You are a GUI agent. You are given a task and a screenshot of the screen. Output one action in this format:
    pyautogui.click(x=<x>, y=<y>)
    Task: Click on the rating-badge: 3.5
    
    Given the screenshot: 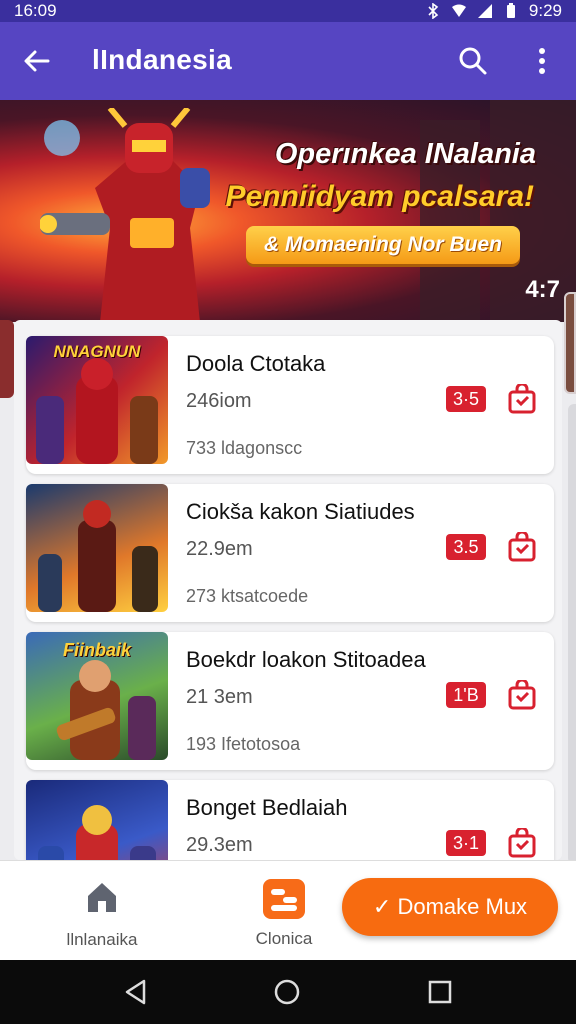 What is the action you would take?
    pyautogui.click(x=466, y=547)
    